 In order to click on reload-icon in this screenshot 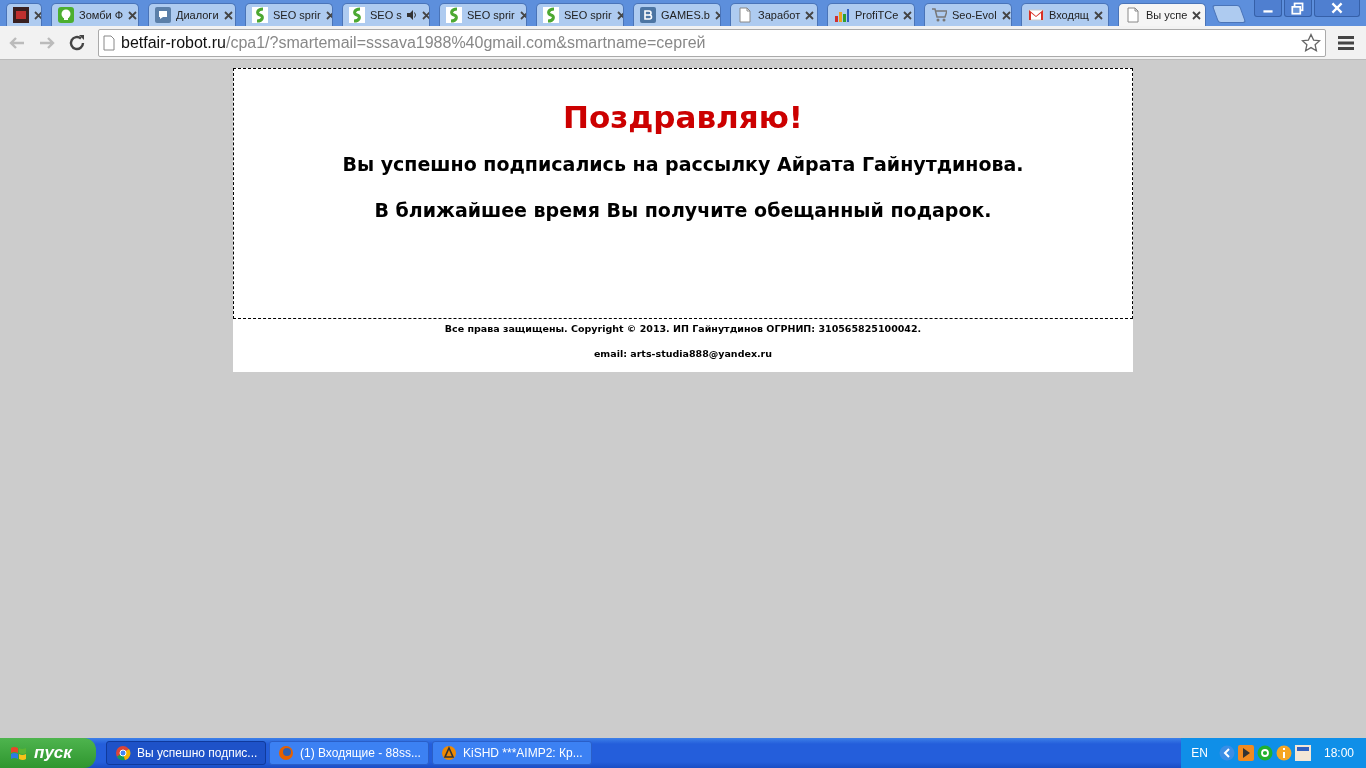, I will do `click(77, 42)`.